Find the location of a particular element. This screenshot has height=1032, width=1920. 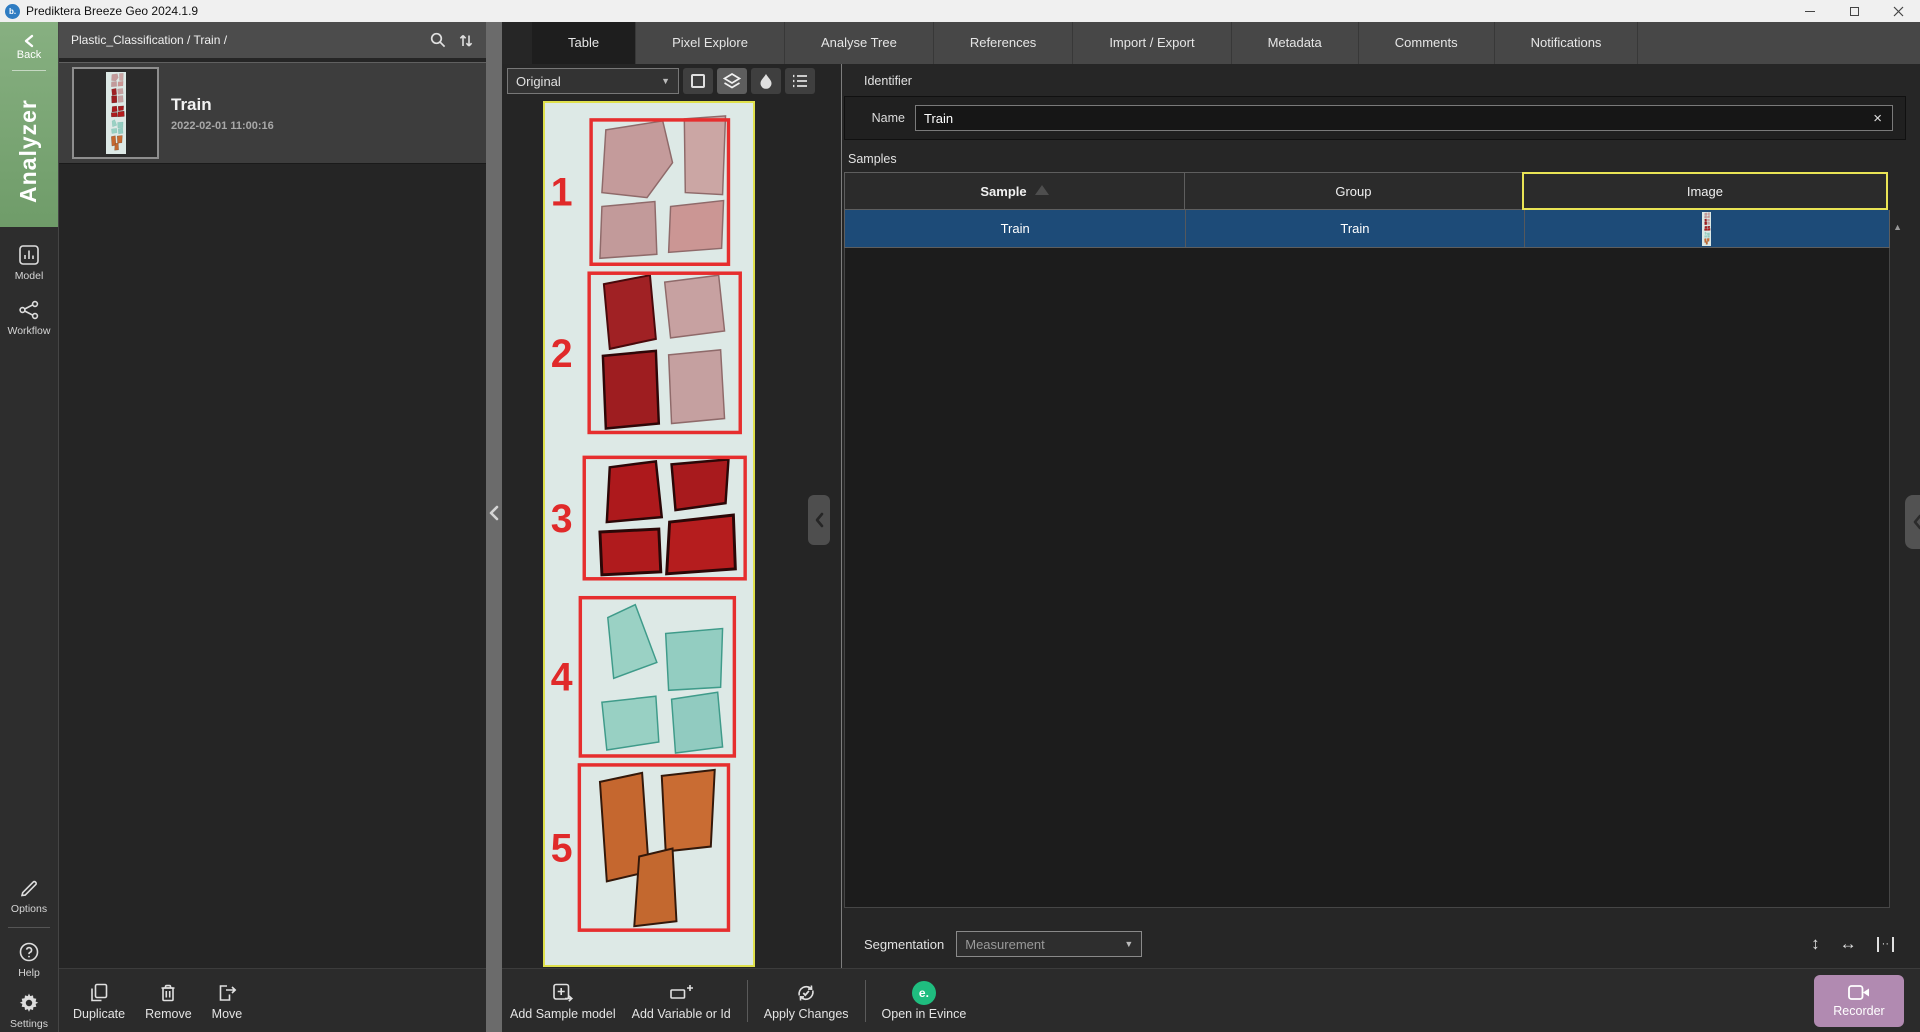

region-number: 4 is located at coordinates (562, 677).